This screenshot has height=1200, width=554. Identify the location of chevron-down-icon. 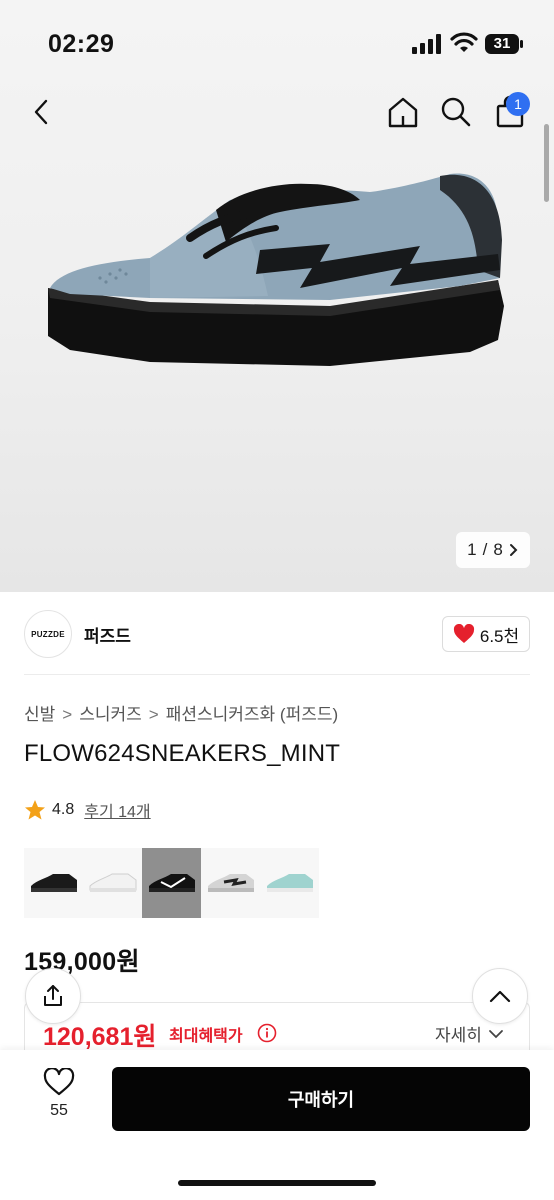
(496, 1033).